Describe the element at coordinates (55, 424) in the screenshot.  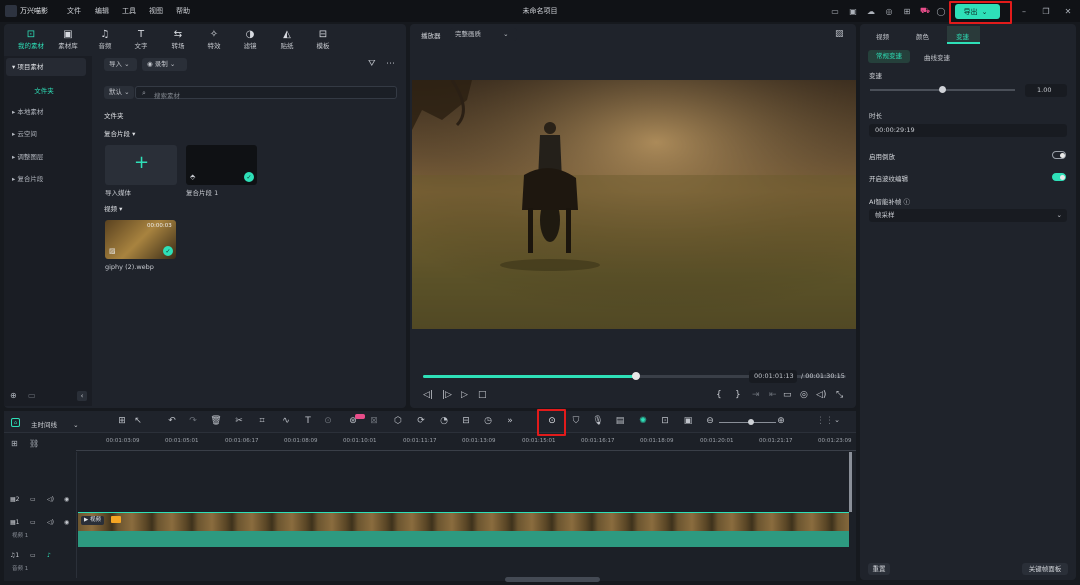
I see `main-timeline-dropdown: 主时间线 ⌄` at that location.